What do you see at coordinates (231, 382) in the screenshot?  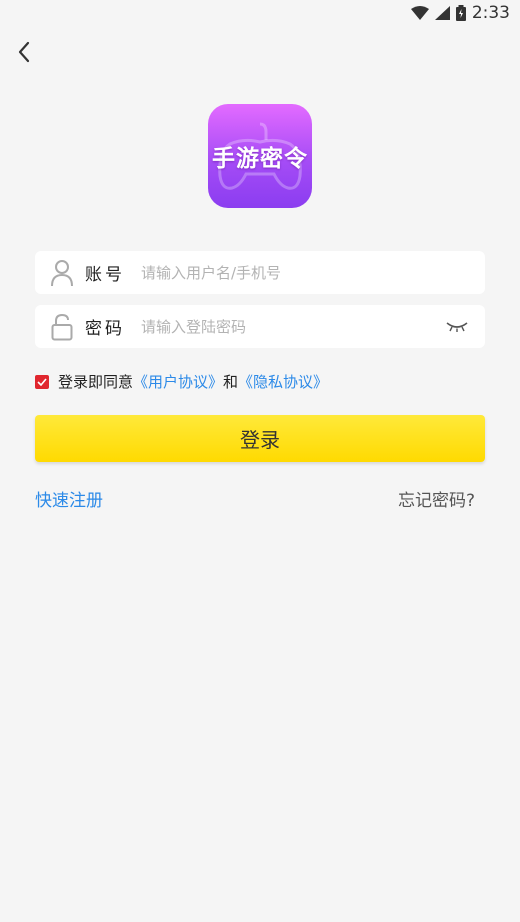 I see `agreement-and: 和` at bounding box center [231, 382].